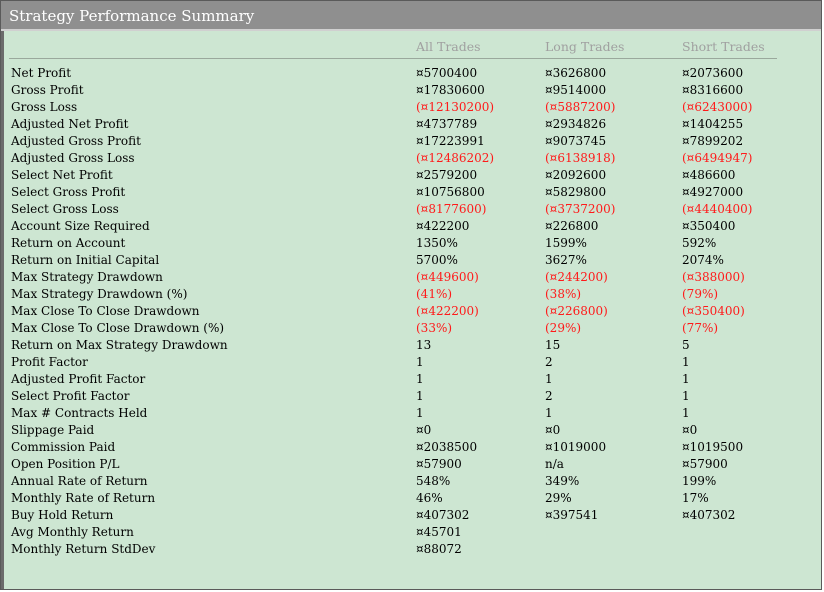 Image resolution: width=824 pixels, height=592 pixels. I want to click on long-trades-value: ¤226800, so click(572, 226).